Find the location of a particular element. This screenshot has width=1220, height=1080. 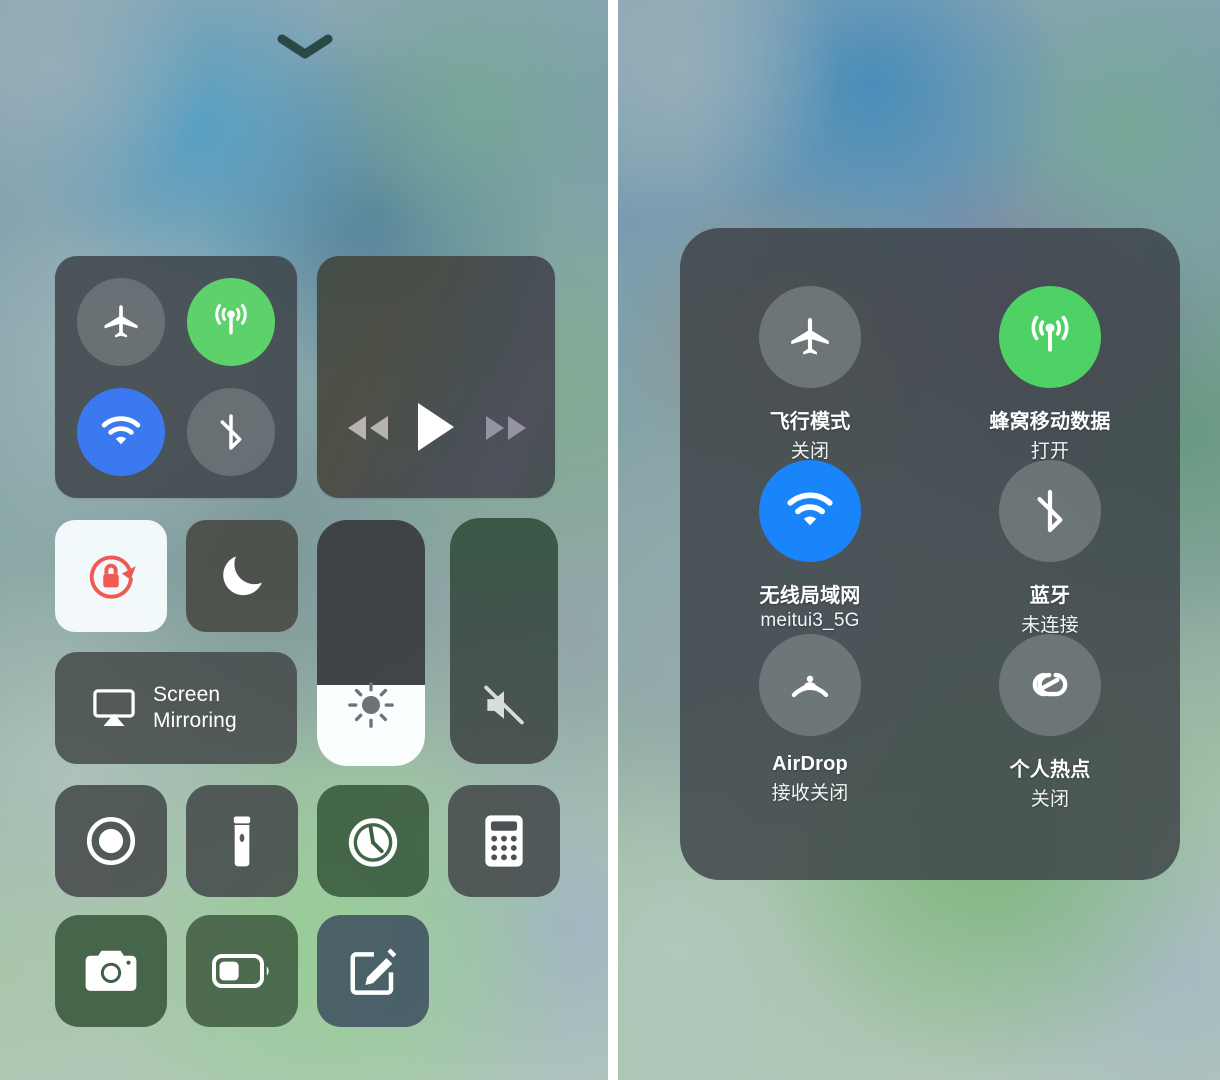

play-button is located at coordinates (436, 427).